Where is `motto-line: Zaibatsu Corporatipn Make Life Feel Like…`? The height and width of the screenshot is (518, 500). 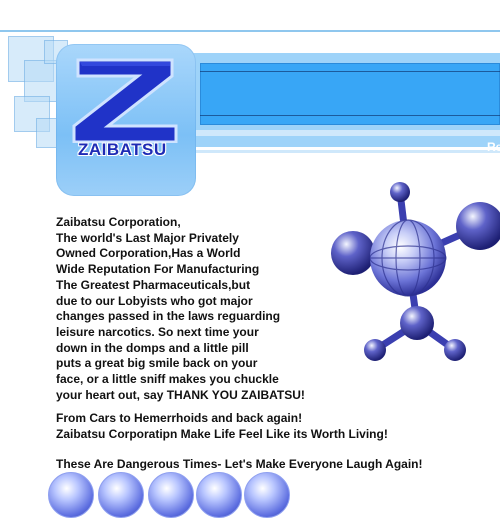 motto-line: Zaibatsu Corporatipn Make Life Feel Like… is located at coordinates (222, 434).